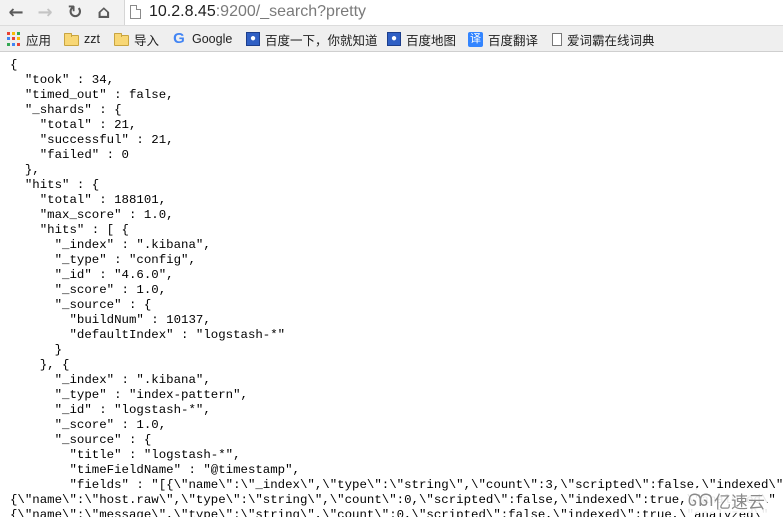  I want to click on page-icon, so click(557, 39).